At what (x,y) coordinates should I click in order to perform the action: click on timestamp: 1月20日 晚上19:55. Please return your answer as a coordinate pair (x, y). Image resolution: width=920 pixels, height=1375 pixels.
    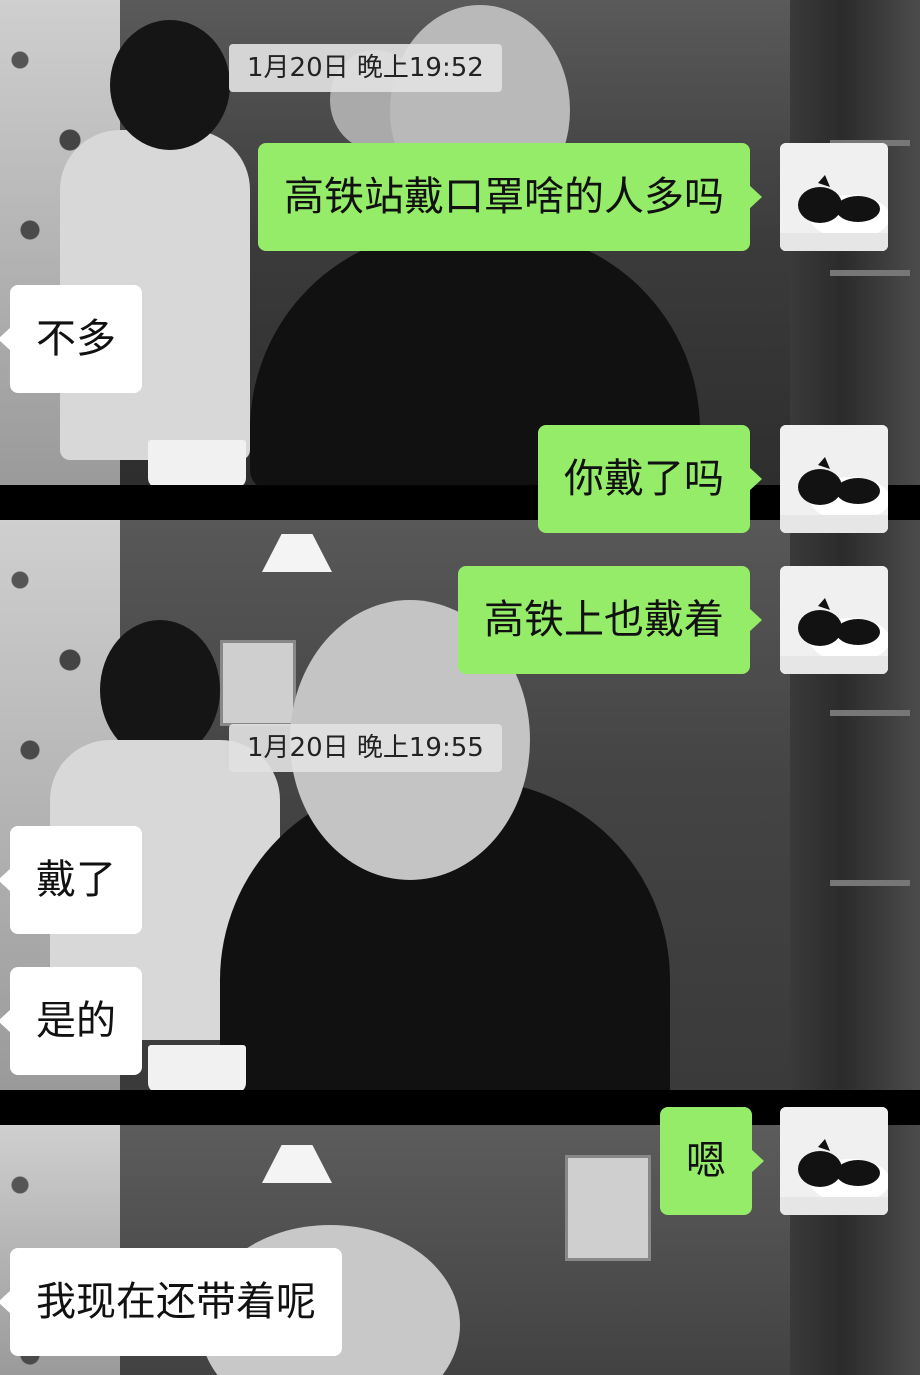
    Looking at the image, I should click on (365, 748).